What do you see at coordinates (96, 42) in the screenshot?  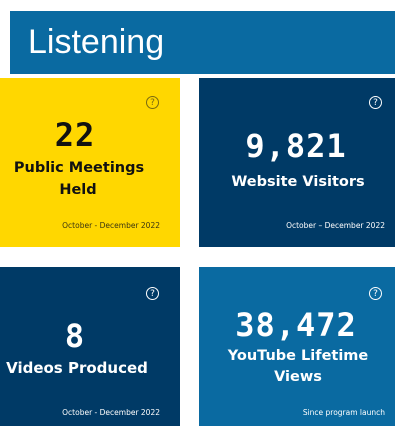 I see `section-title: Listening` at bounding box center [96, 42].